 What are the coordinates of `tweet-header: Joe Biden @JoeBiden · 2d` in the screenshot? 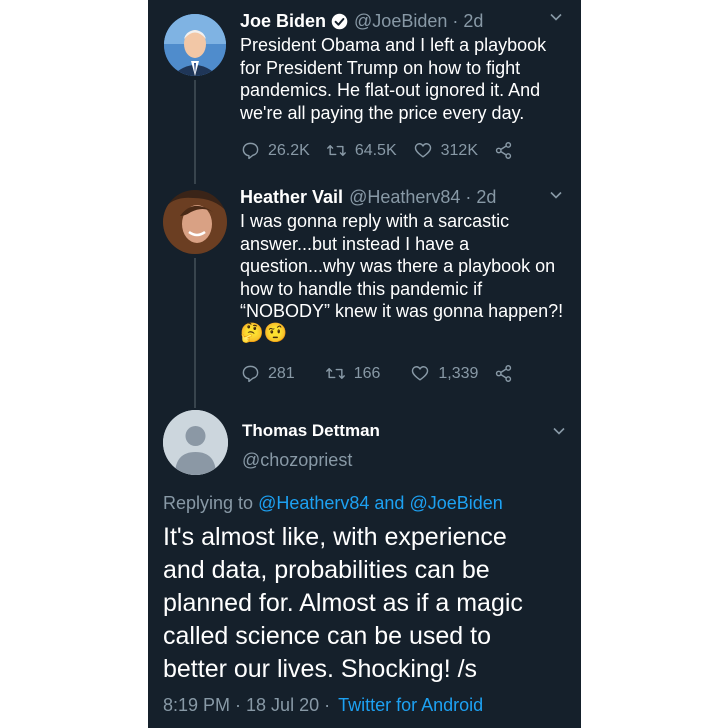 It's located at (361, 21).